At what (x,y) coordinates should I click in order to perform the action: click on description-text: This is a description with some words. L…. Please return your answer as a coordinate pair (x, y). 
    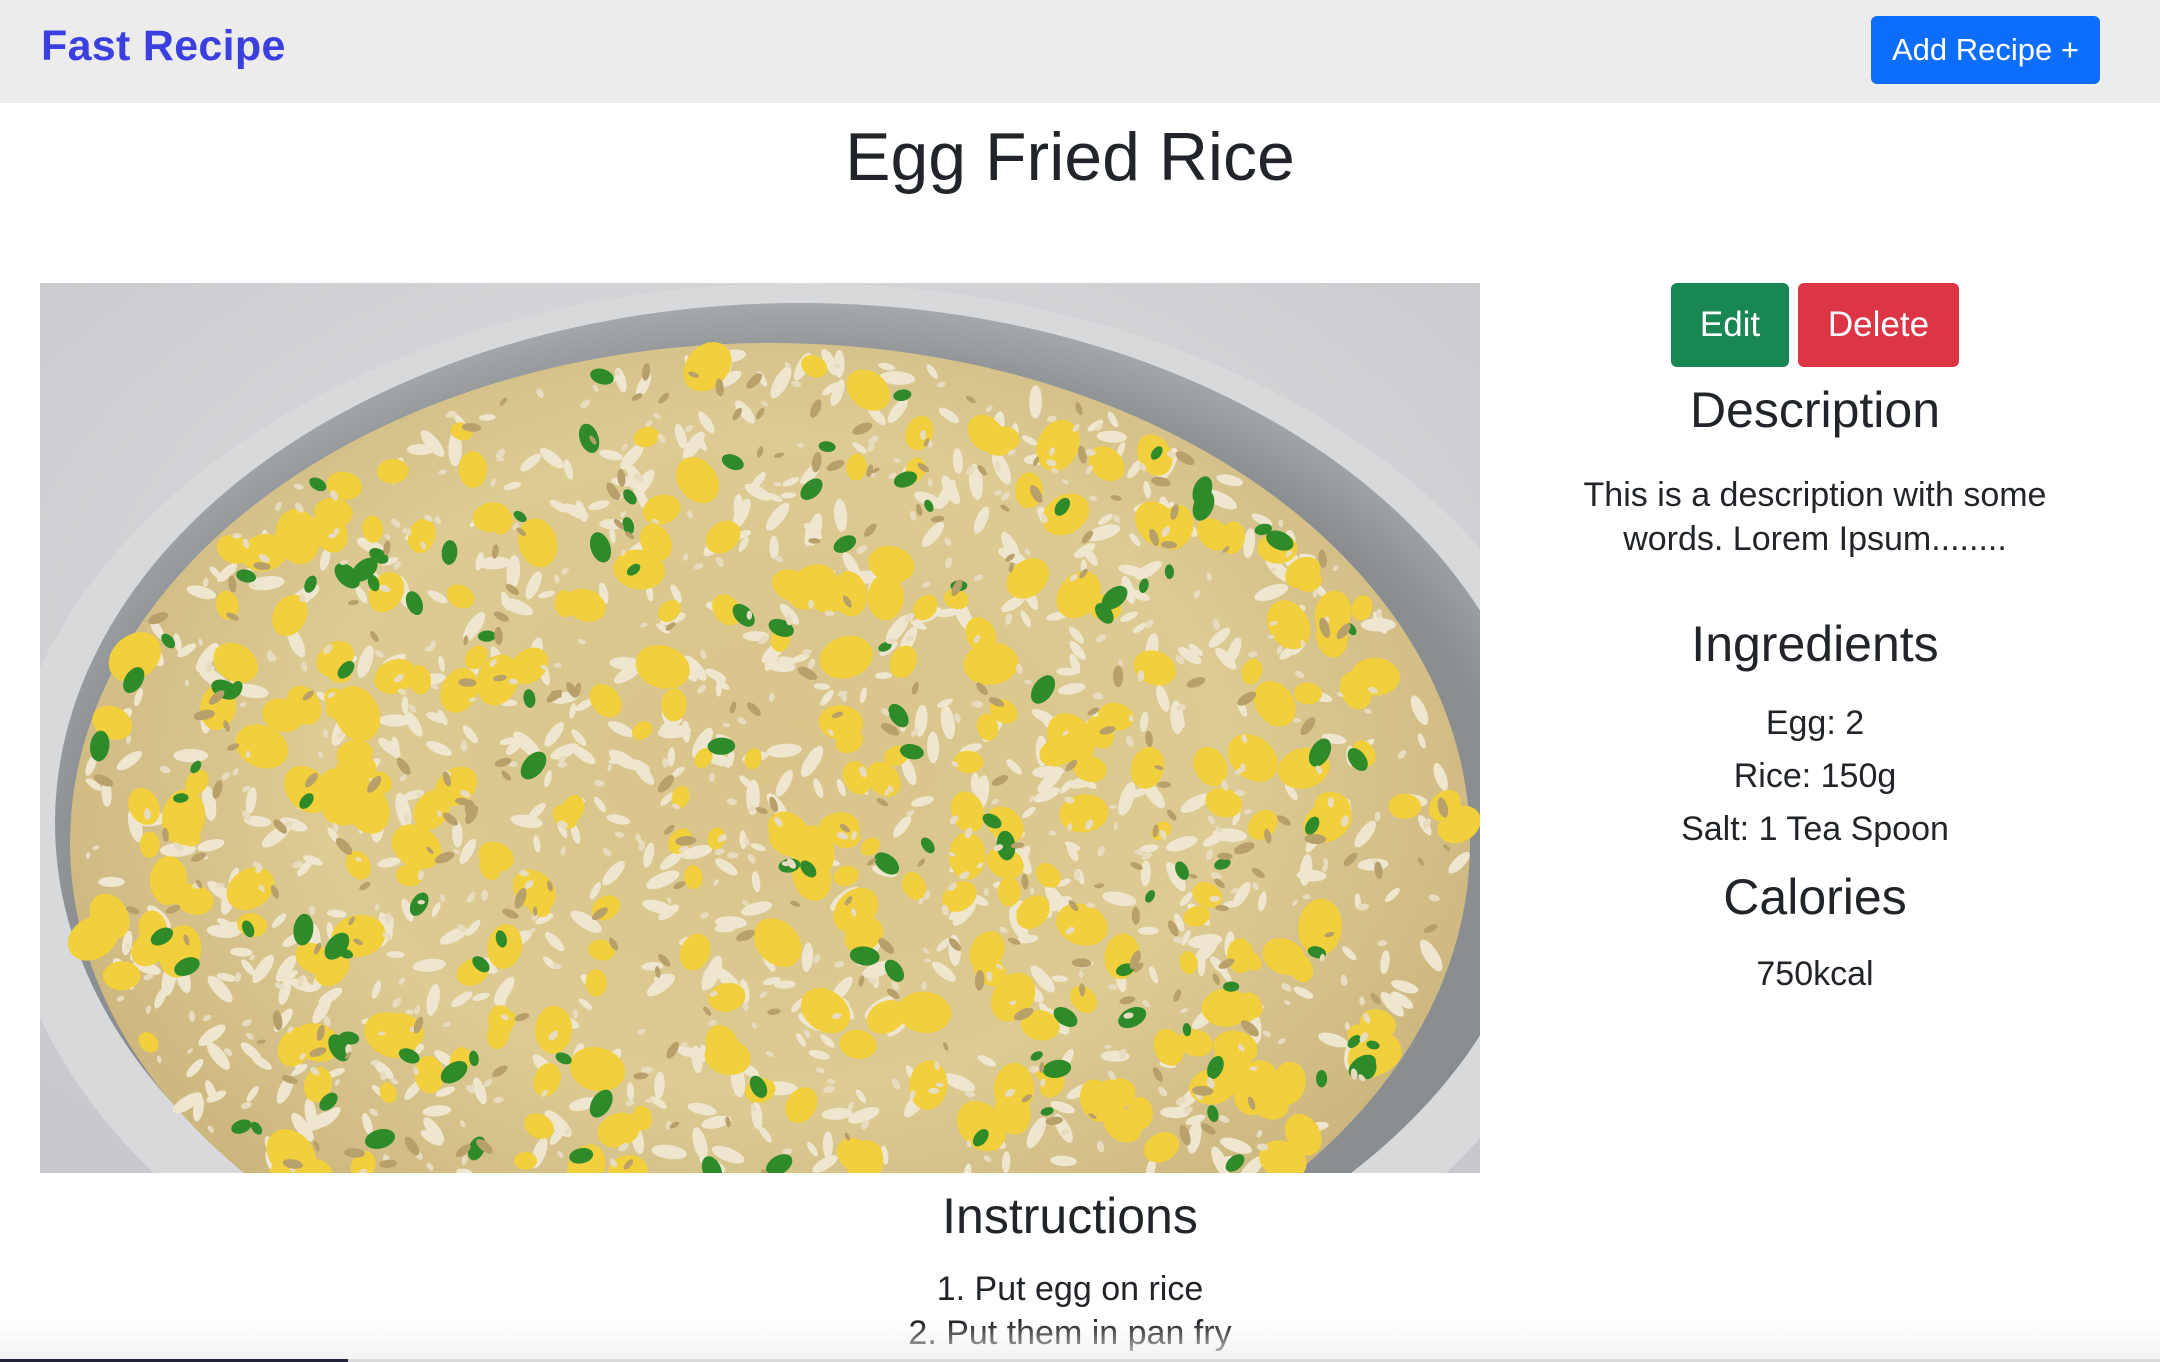
    Looking at the image, I should click on (1815, 517).